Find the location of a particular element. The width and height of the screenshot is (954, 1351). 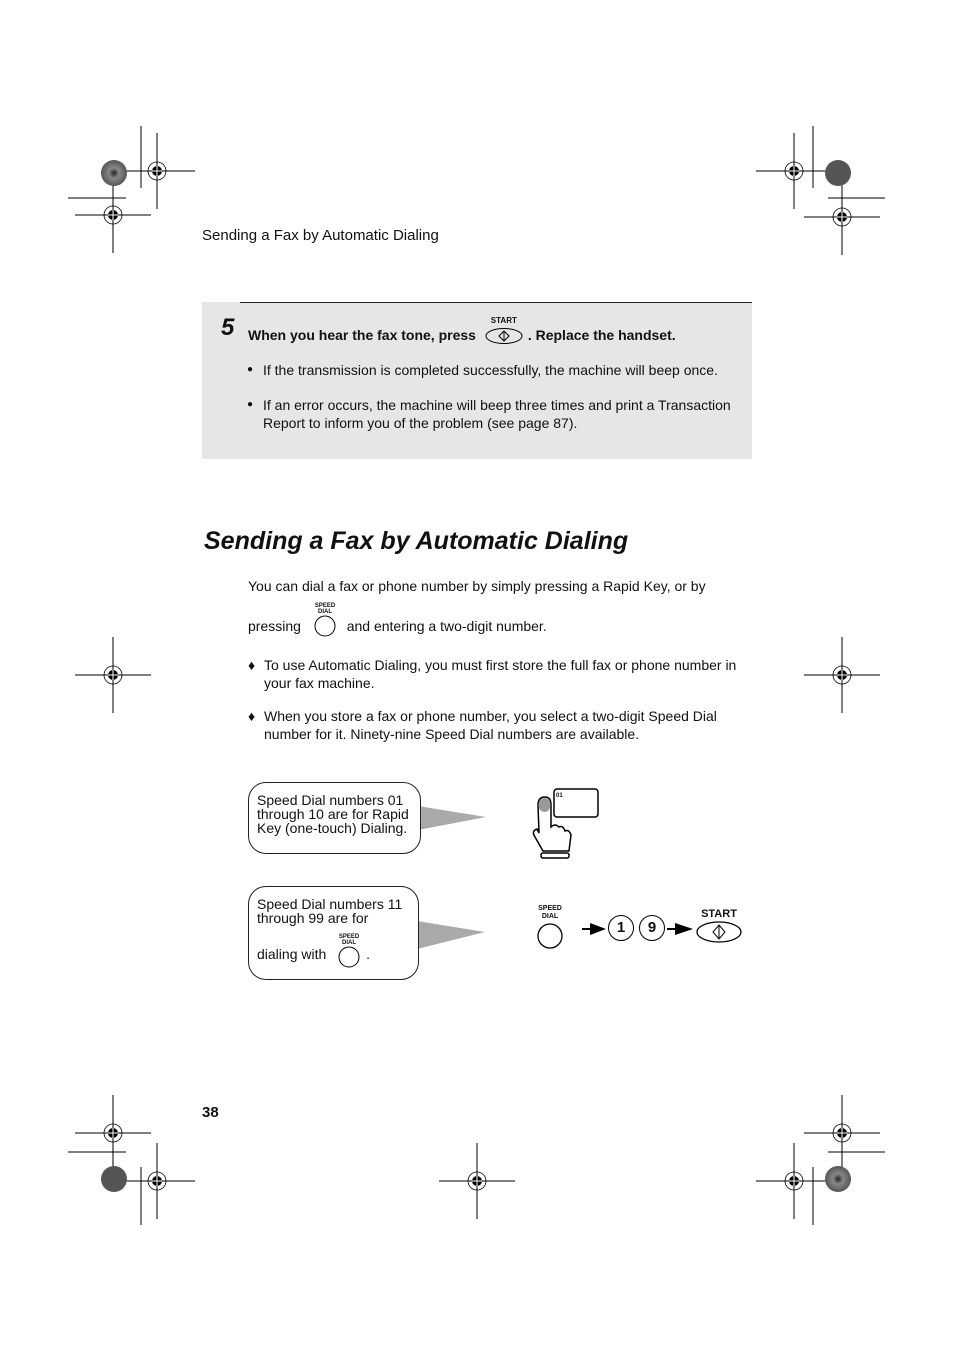

intro-pressing: pressing is located at coordinates (274, 626).